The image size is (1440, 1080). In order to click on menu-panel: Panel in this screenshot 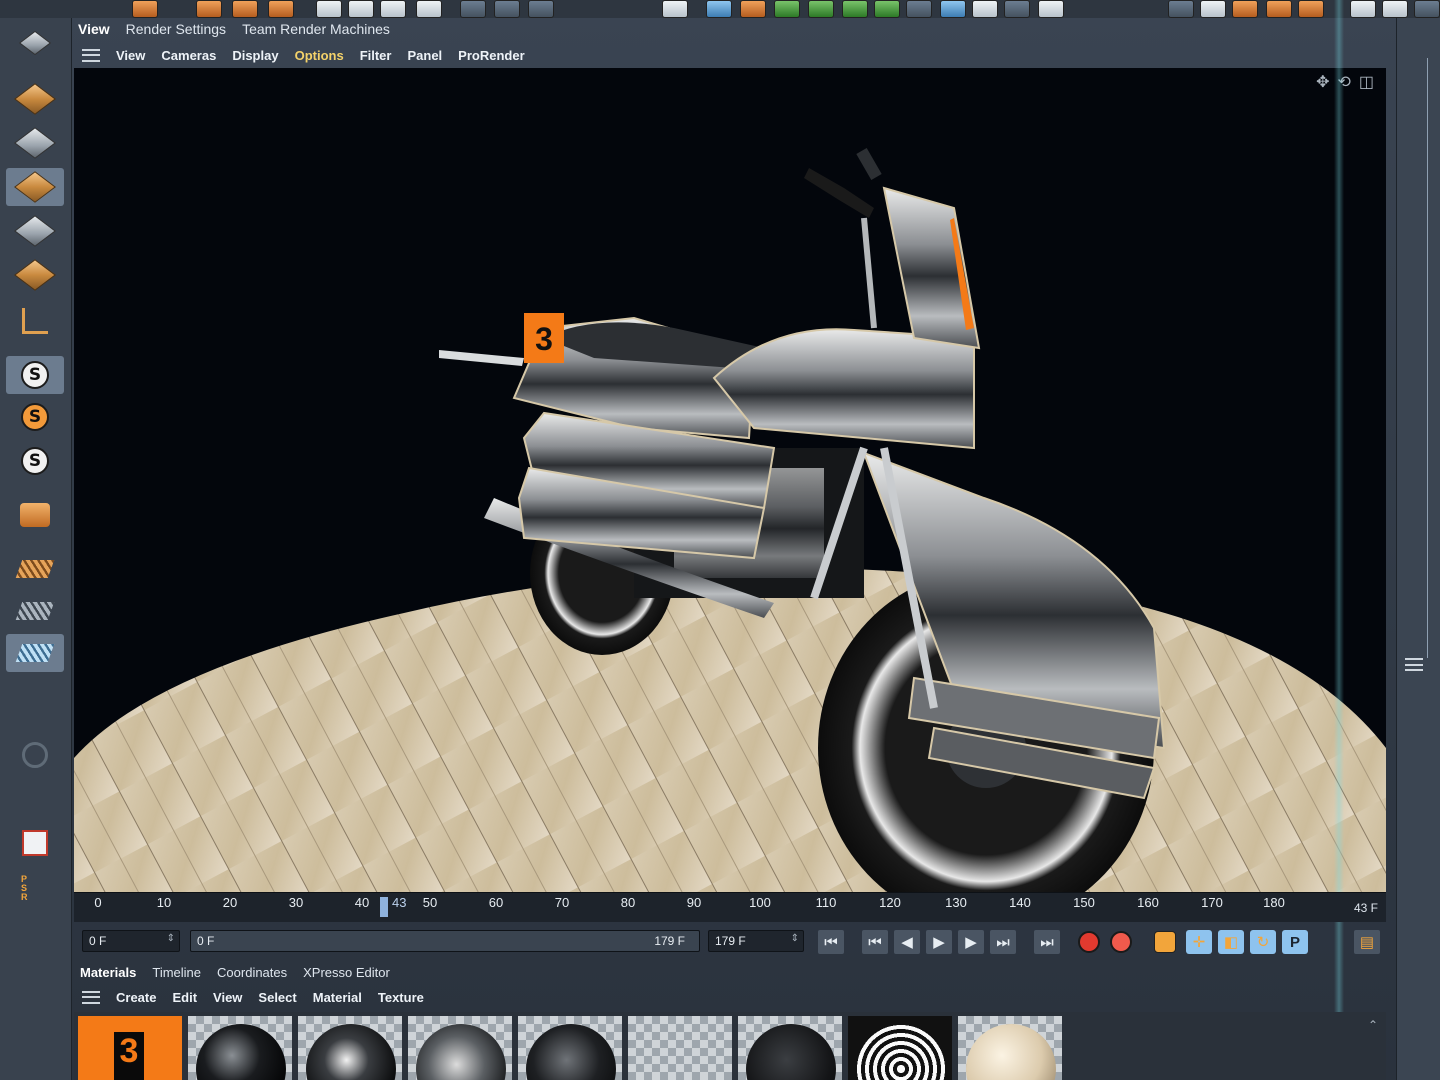, I will do `click(424, 55)`.